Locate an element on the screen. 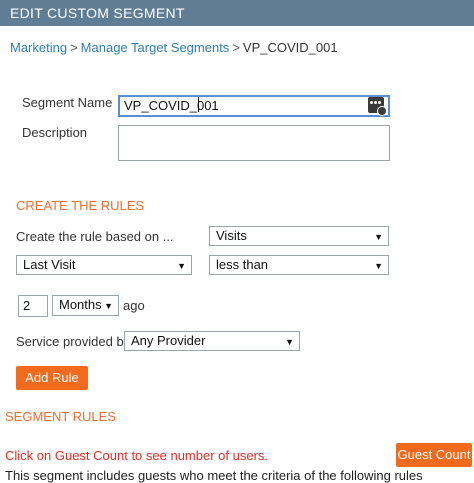 Image resolution: width=474 pixels, height=483 pixels. segment-name-label: Segment Name is located at coordinates (67, 102).